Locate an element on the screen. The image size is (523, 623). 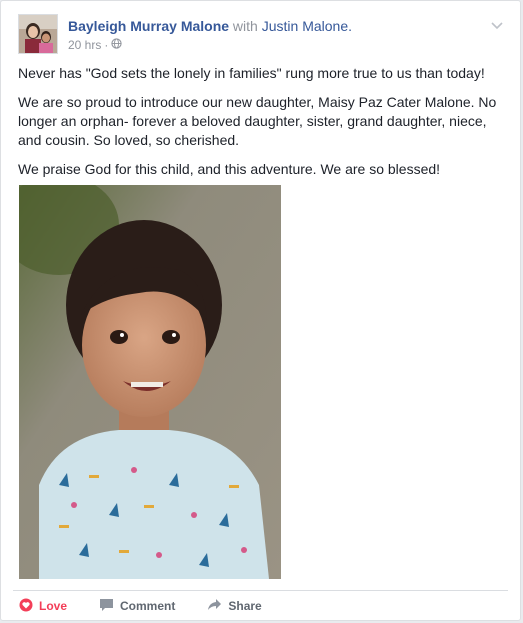
author-link: Bayleigh Murray Malone is located at coordinates (148, 26).